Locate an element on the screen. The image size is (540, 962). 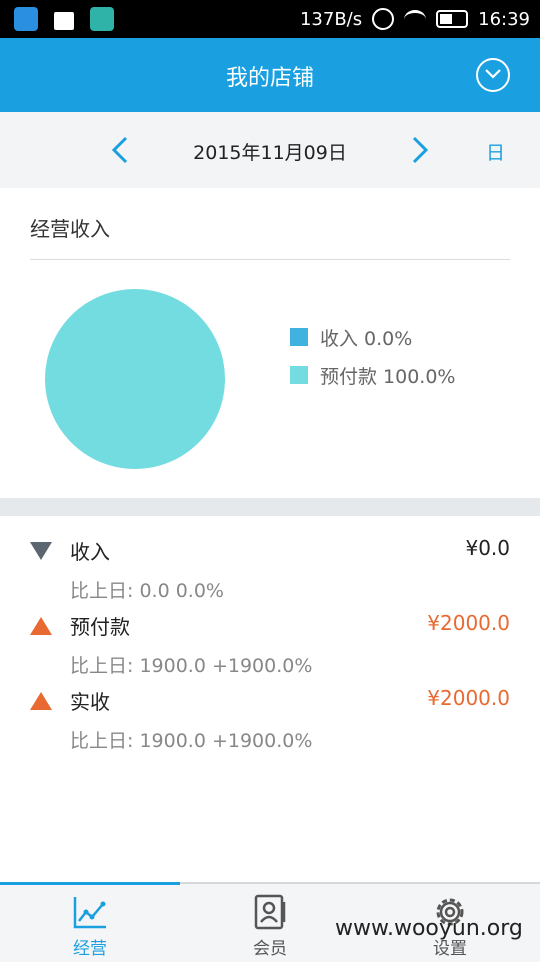
wifi-icon is located at coordinates (415, 19).